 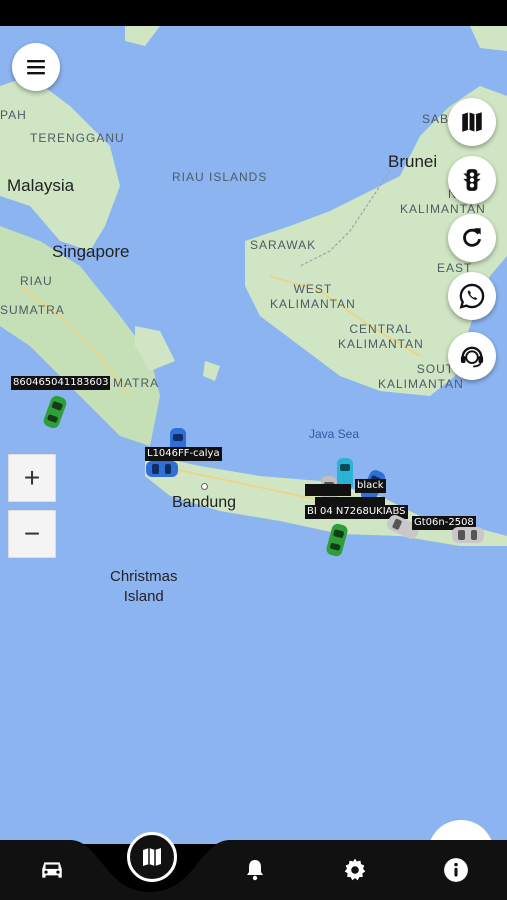 I want to click on label-sabah: SAB, so click(x=436, y=119).